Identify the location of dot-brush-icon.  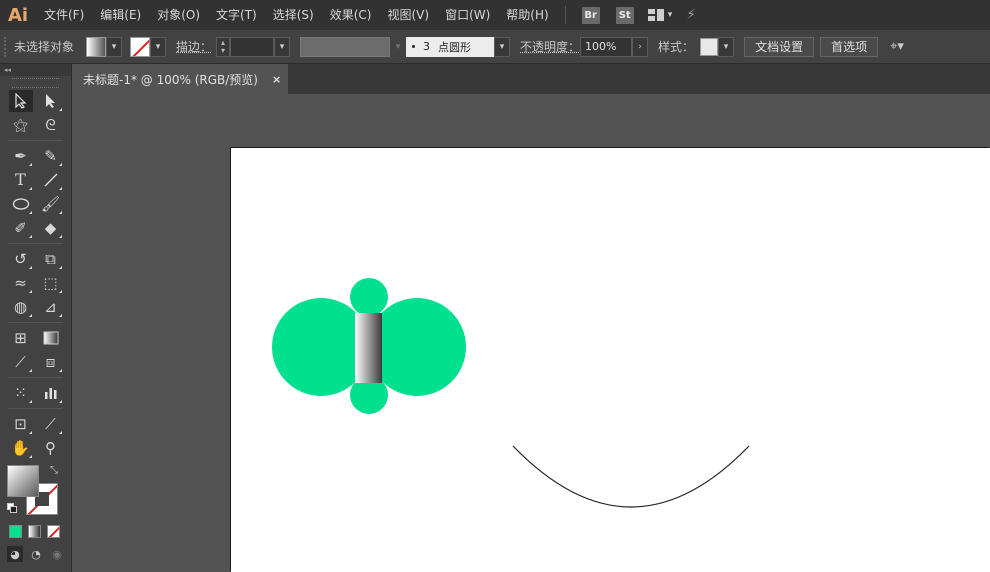
(414, 46).